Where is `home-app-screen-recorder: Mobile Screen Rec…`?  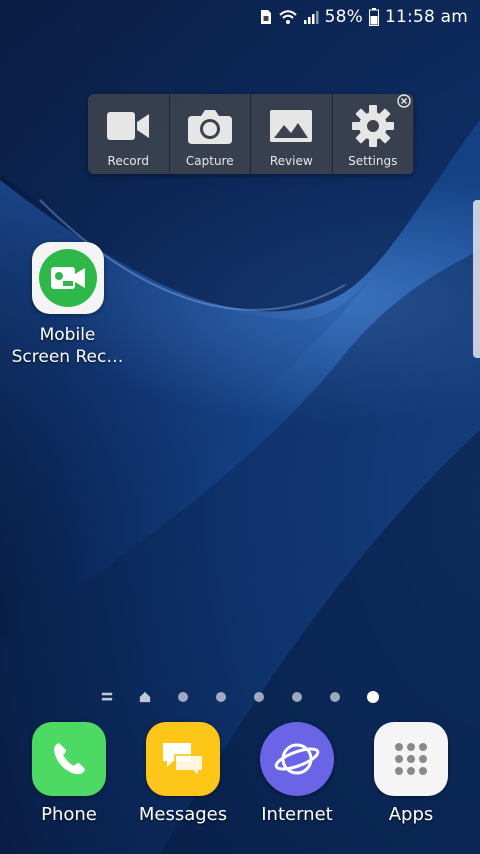
home-app-screen-recorder: Mobile Screen Rec… is located at coordinates (67, 305).